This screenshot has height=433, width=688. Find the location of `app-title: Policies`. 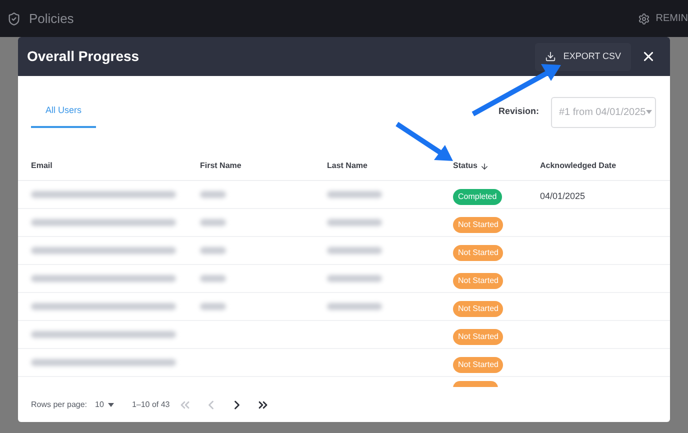

app-title: Policies is located at coordinates (51, 19).